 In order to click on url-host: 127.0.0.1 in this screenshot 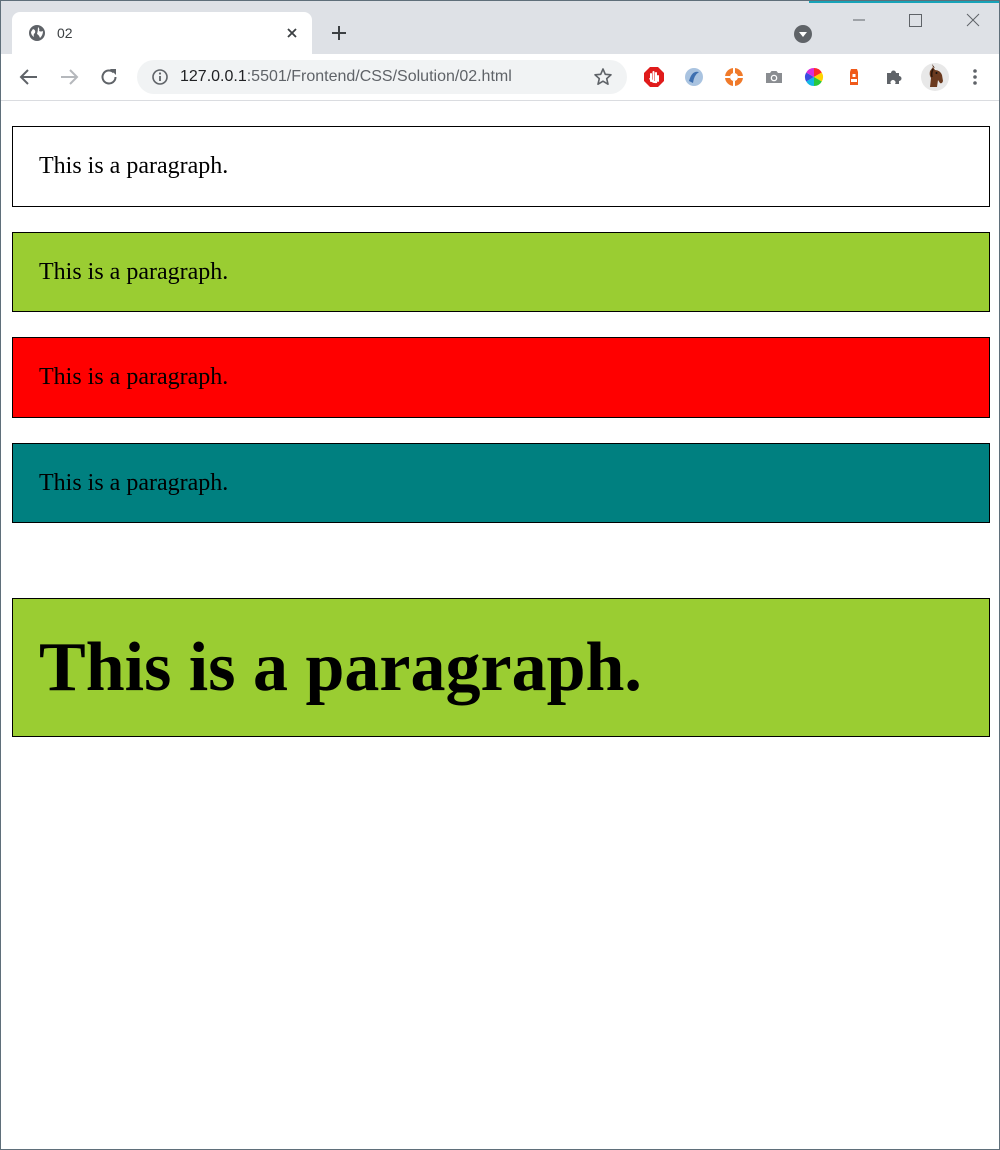, I will do `click(213, 76)`.